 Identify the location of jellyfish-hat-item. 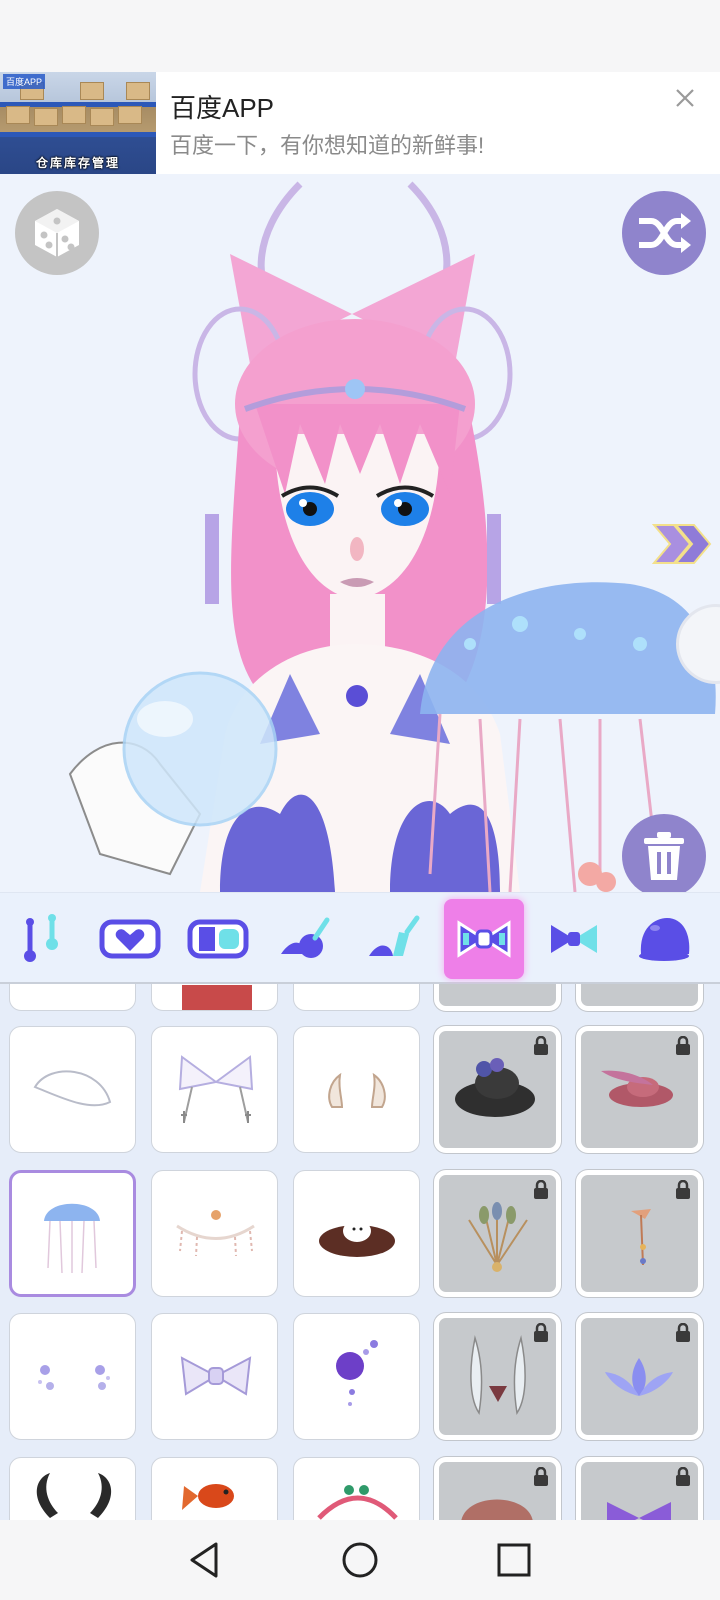
(72, 1238).